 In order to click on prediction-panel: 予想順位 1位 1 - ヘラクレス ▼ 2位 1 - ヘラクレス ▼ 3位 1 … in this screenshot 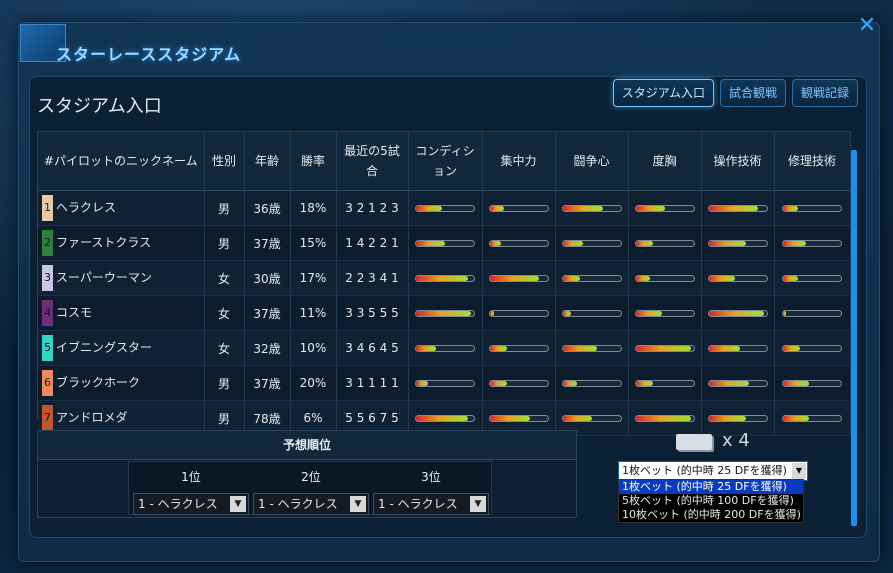, I will do `click(307, 474)`.